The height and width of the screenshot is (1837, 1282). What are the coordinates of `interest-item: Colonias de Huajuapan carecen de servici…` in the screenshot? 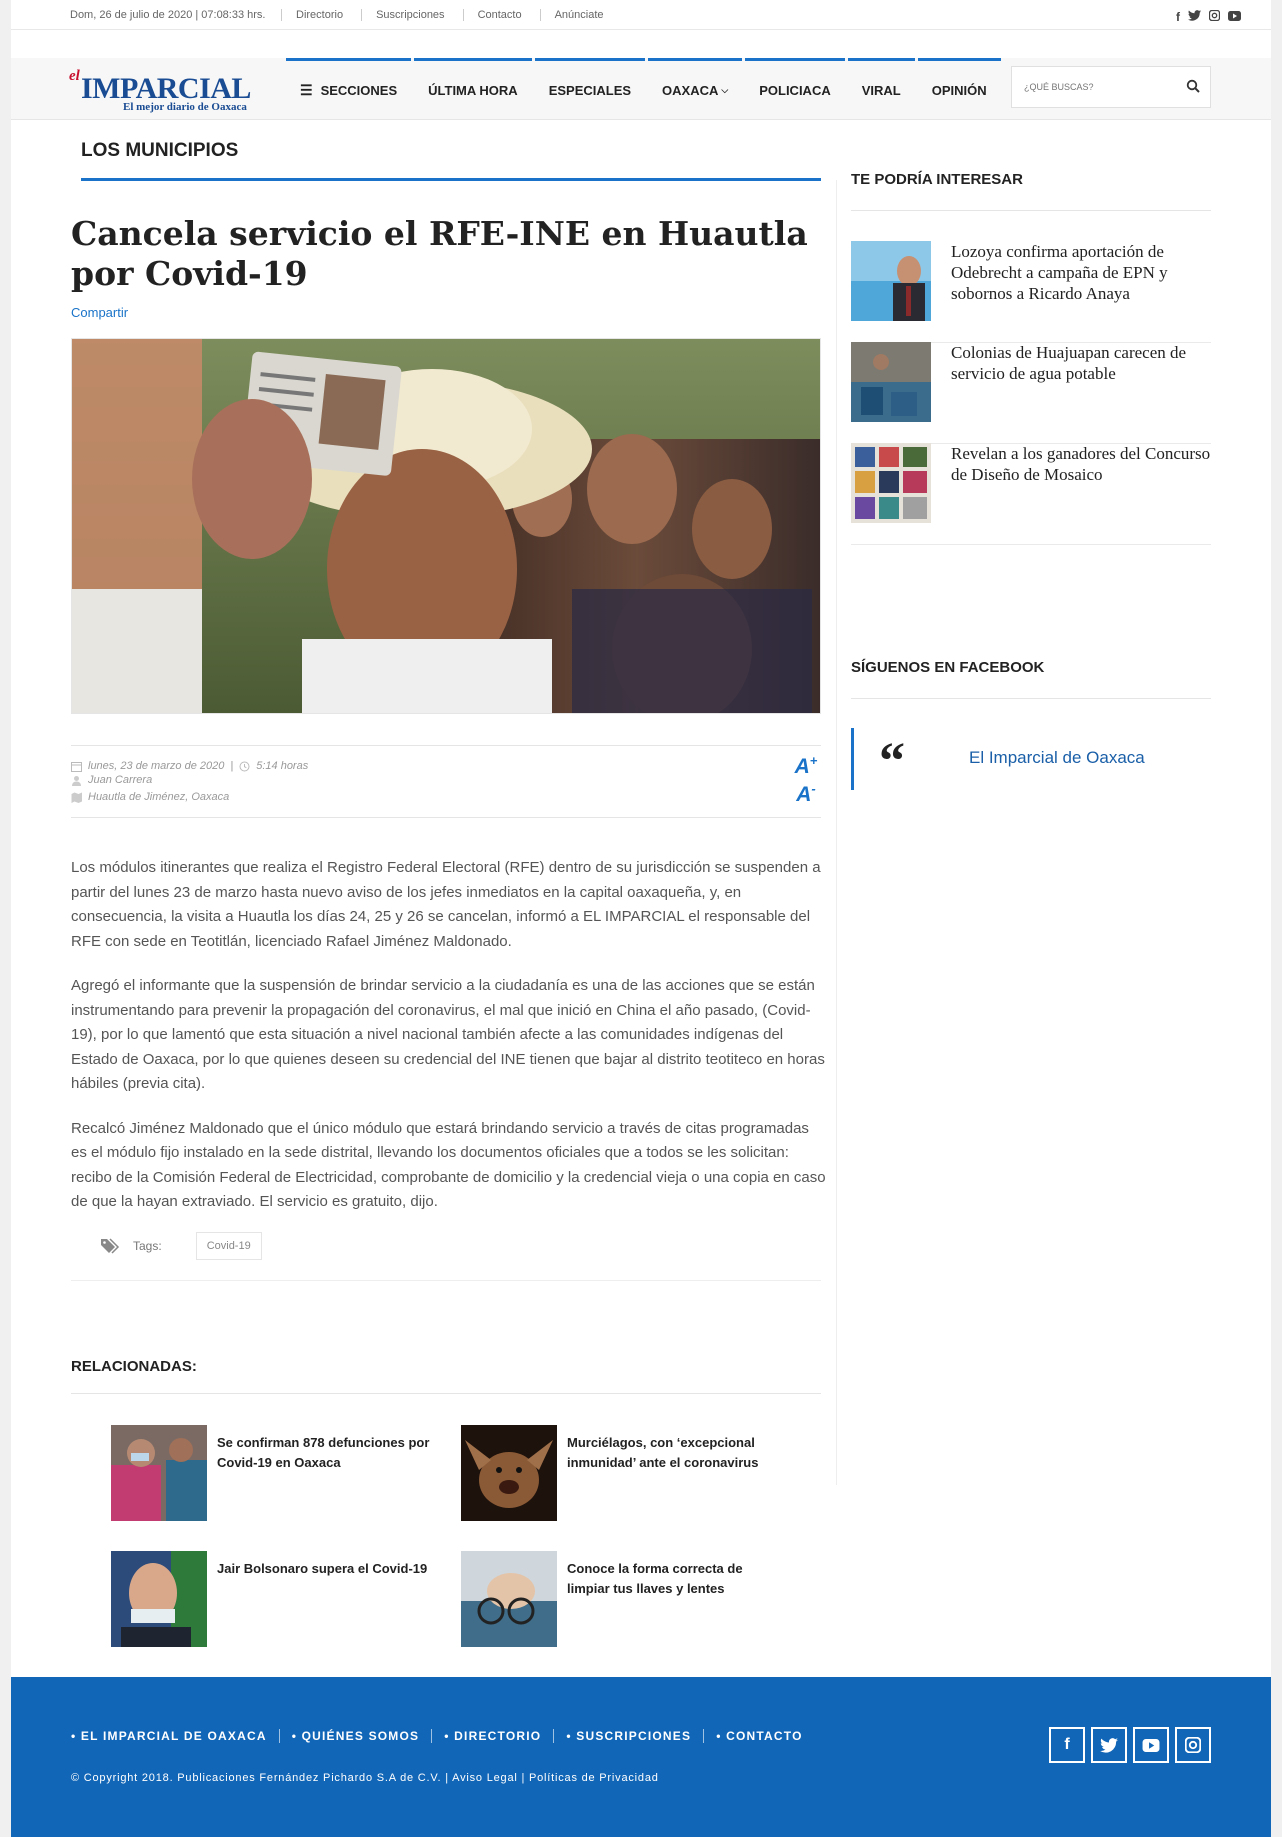 It's located at (1031, 393).